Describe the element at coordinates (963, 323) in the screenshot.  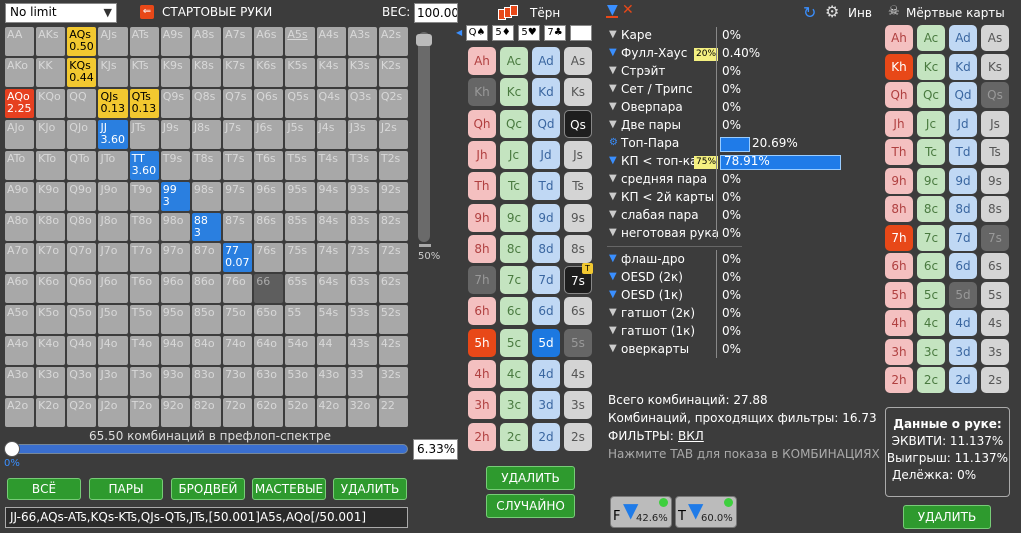
I see `dead-card: 4d` at that location.